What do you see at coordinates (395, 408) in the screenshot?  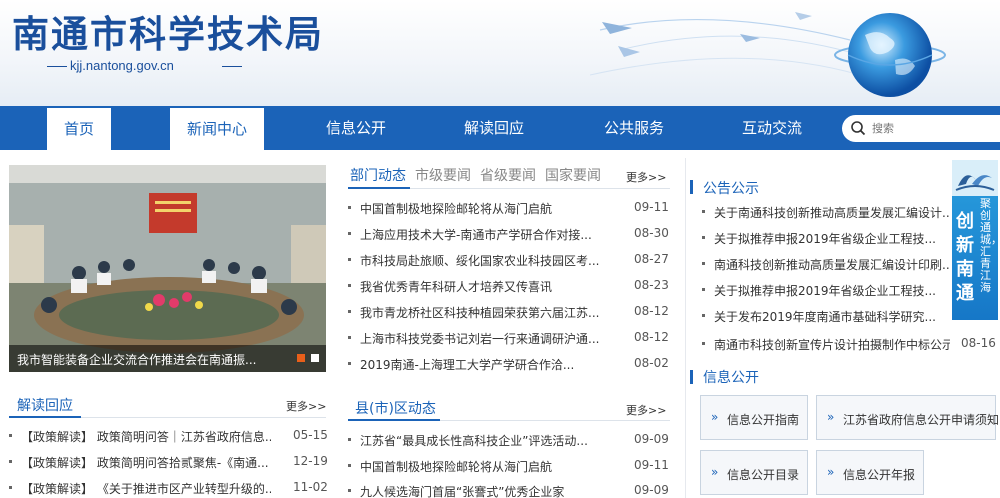 I see `county-news-title: 县(市)区动态` at bounding box center [395, 408].